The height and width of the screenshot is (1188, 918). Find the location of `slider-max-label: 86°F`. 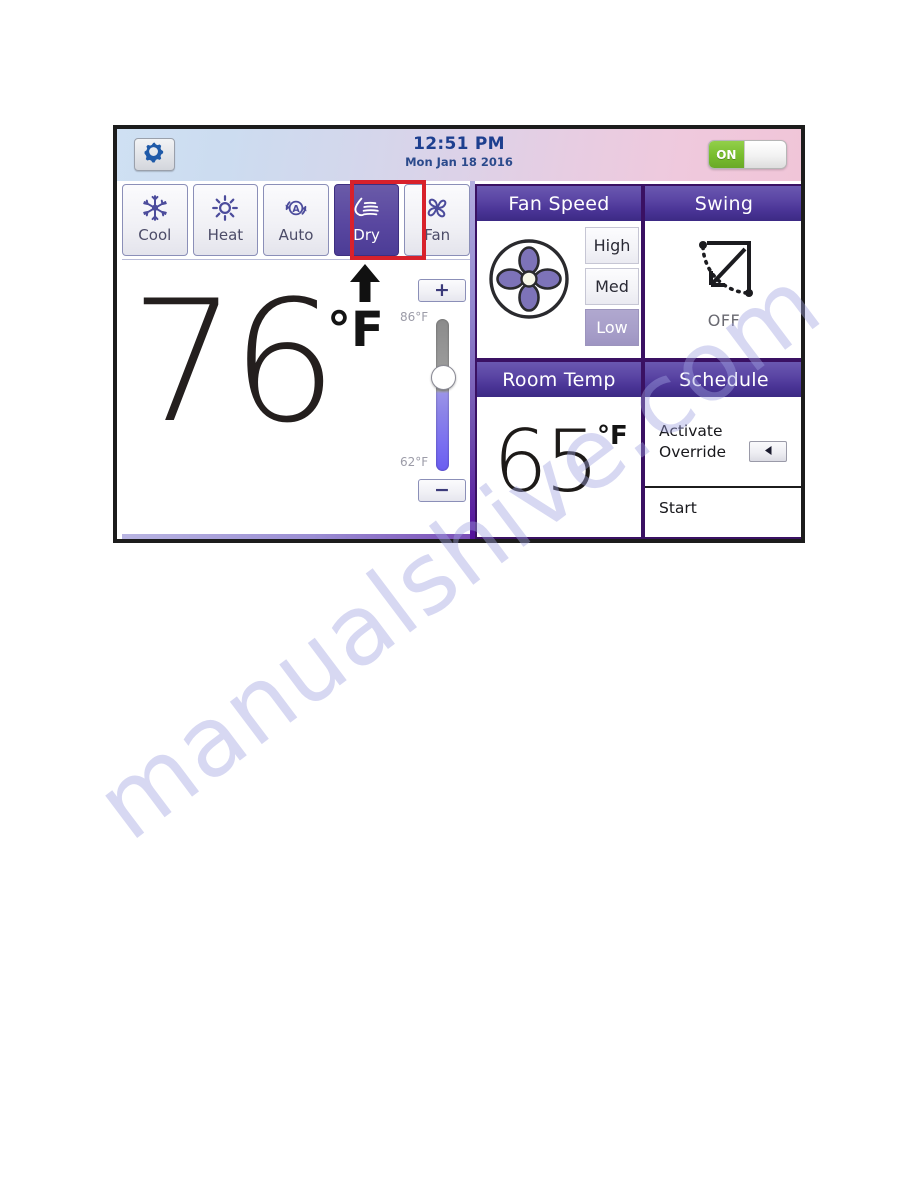

slider-max-label: 86°F is located at coordinates (414, 317).